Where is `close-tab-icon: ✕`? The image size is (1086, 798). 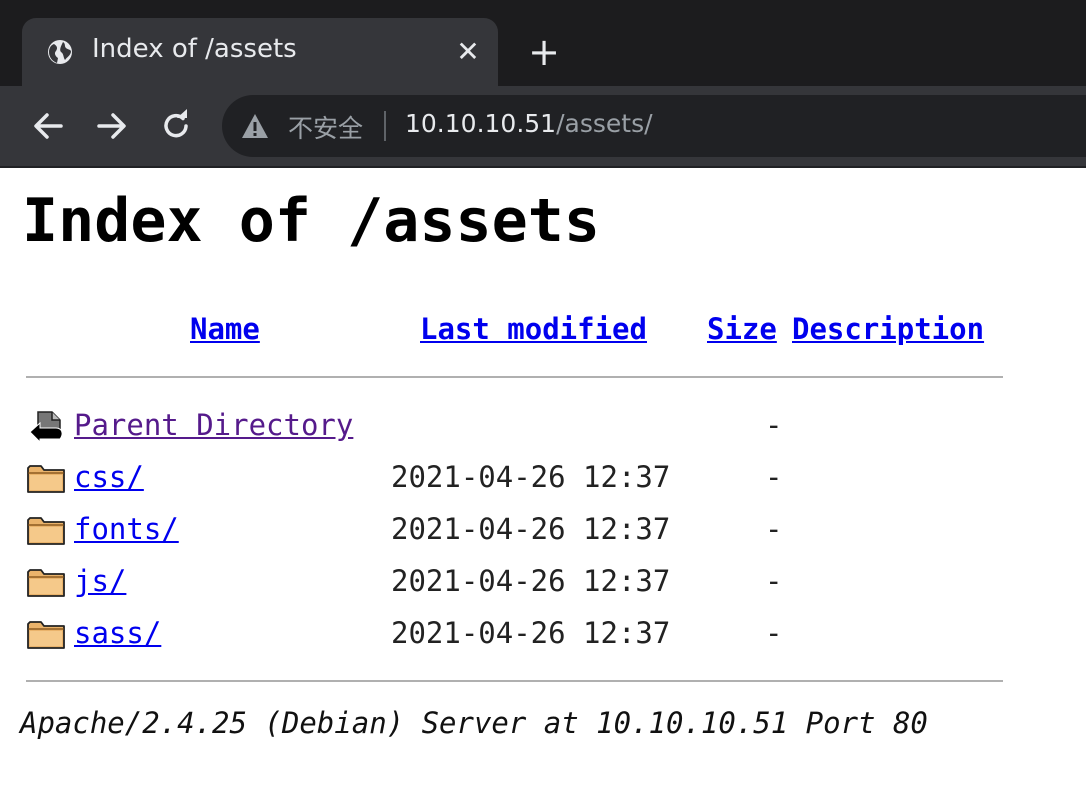 close-tab-icon: ✕ is located at coordinates (468, 52).